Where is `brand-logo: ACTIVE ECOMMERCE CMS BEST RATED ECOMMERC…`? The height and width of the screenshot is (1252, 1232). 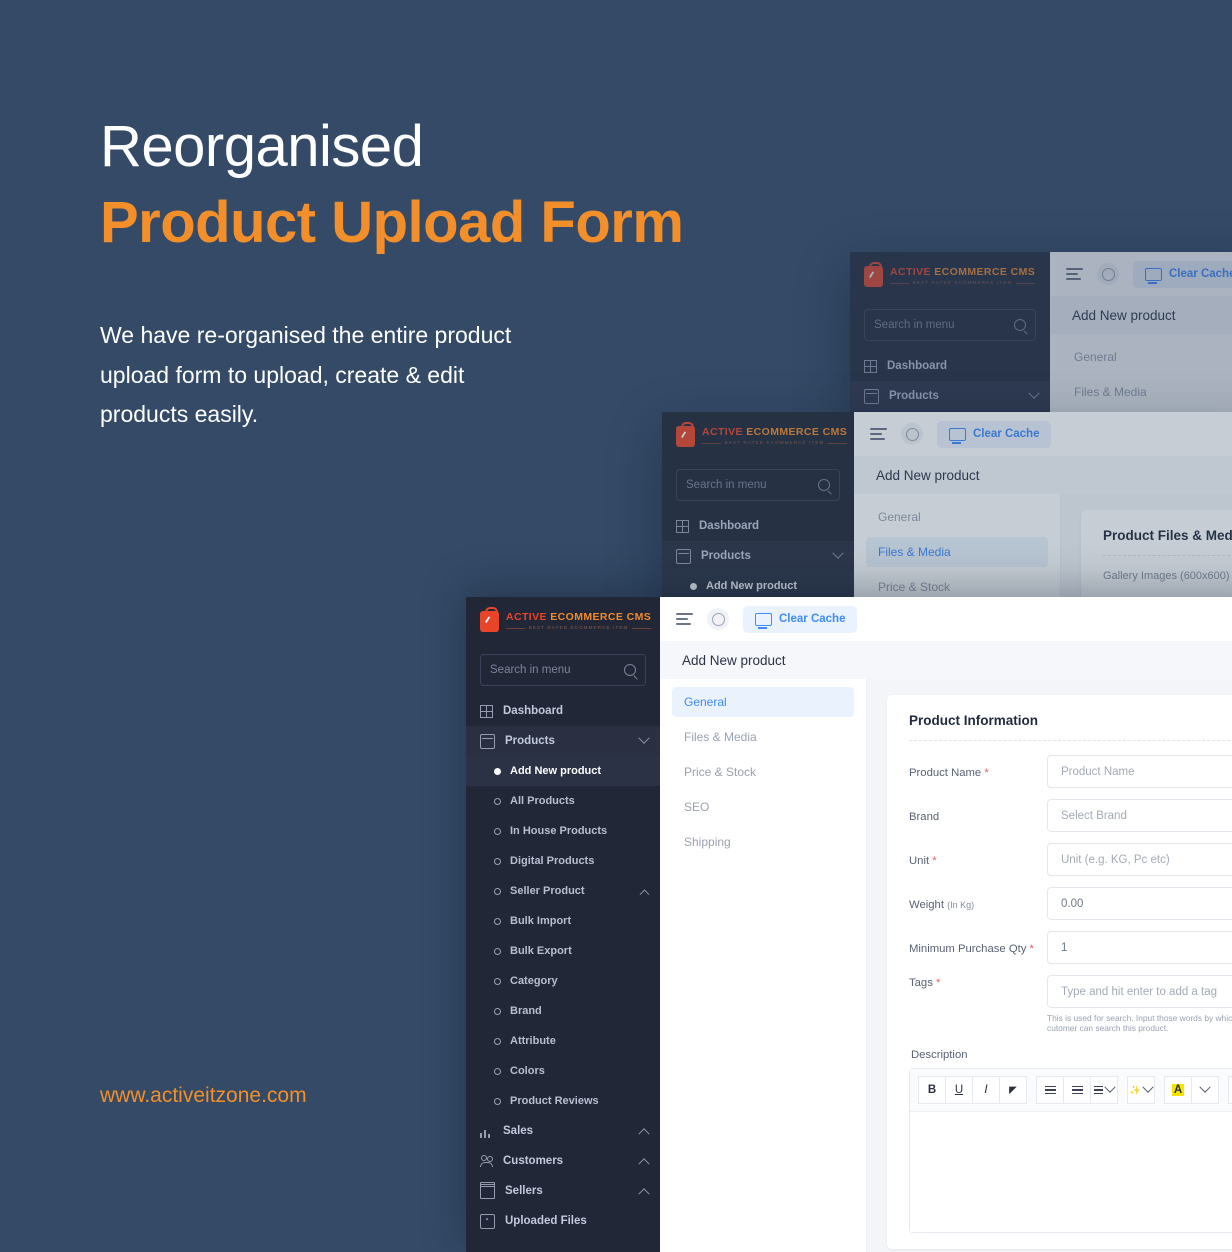
brand-logo: ACTIVE ECOMMERCE CMS BEST RATED ECOMMERC… is located at coordinates (563, 620).